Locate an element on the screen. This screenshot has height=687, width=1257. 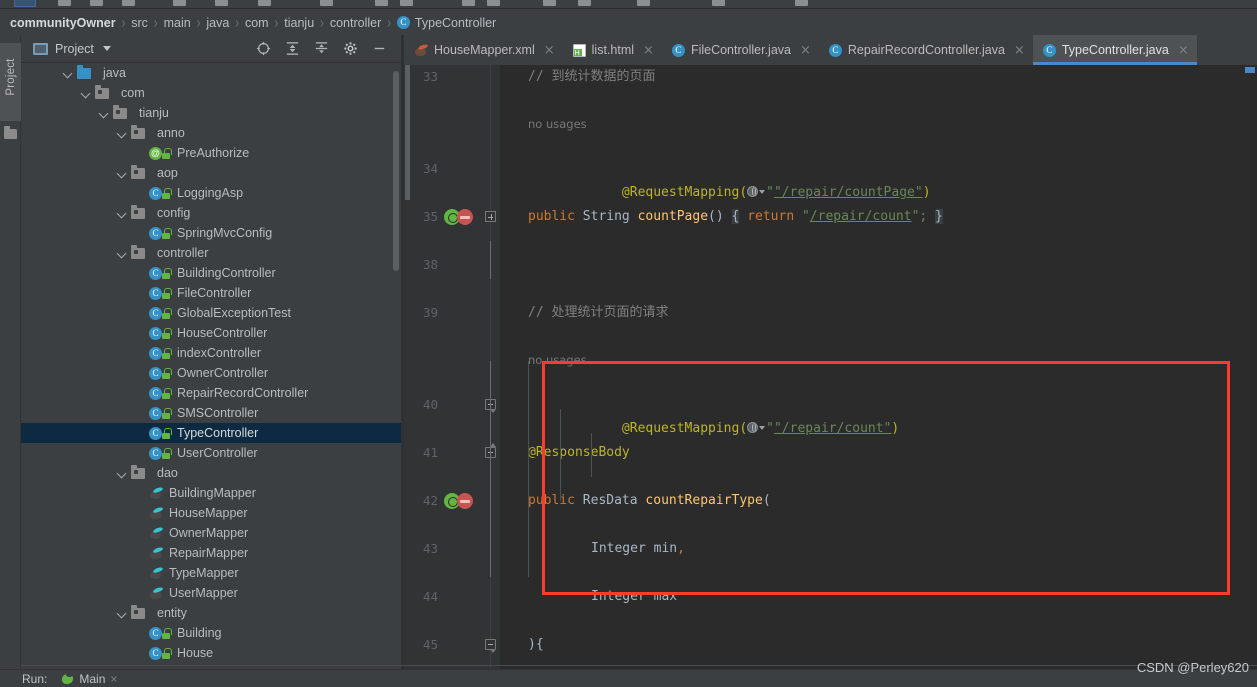
select-opened-file-icon is located at coordinates (263, 48).